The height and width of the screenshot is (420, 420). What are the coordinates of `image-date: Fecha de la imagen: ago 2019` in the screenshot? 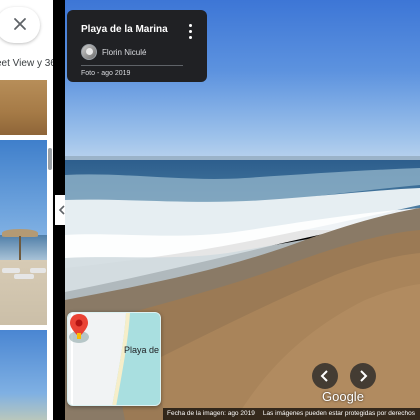 It's located at (211, 413).